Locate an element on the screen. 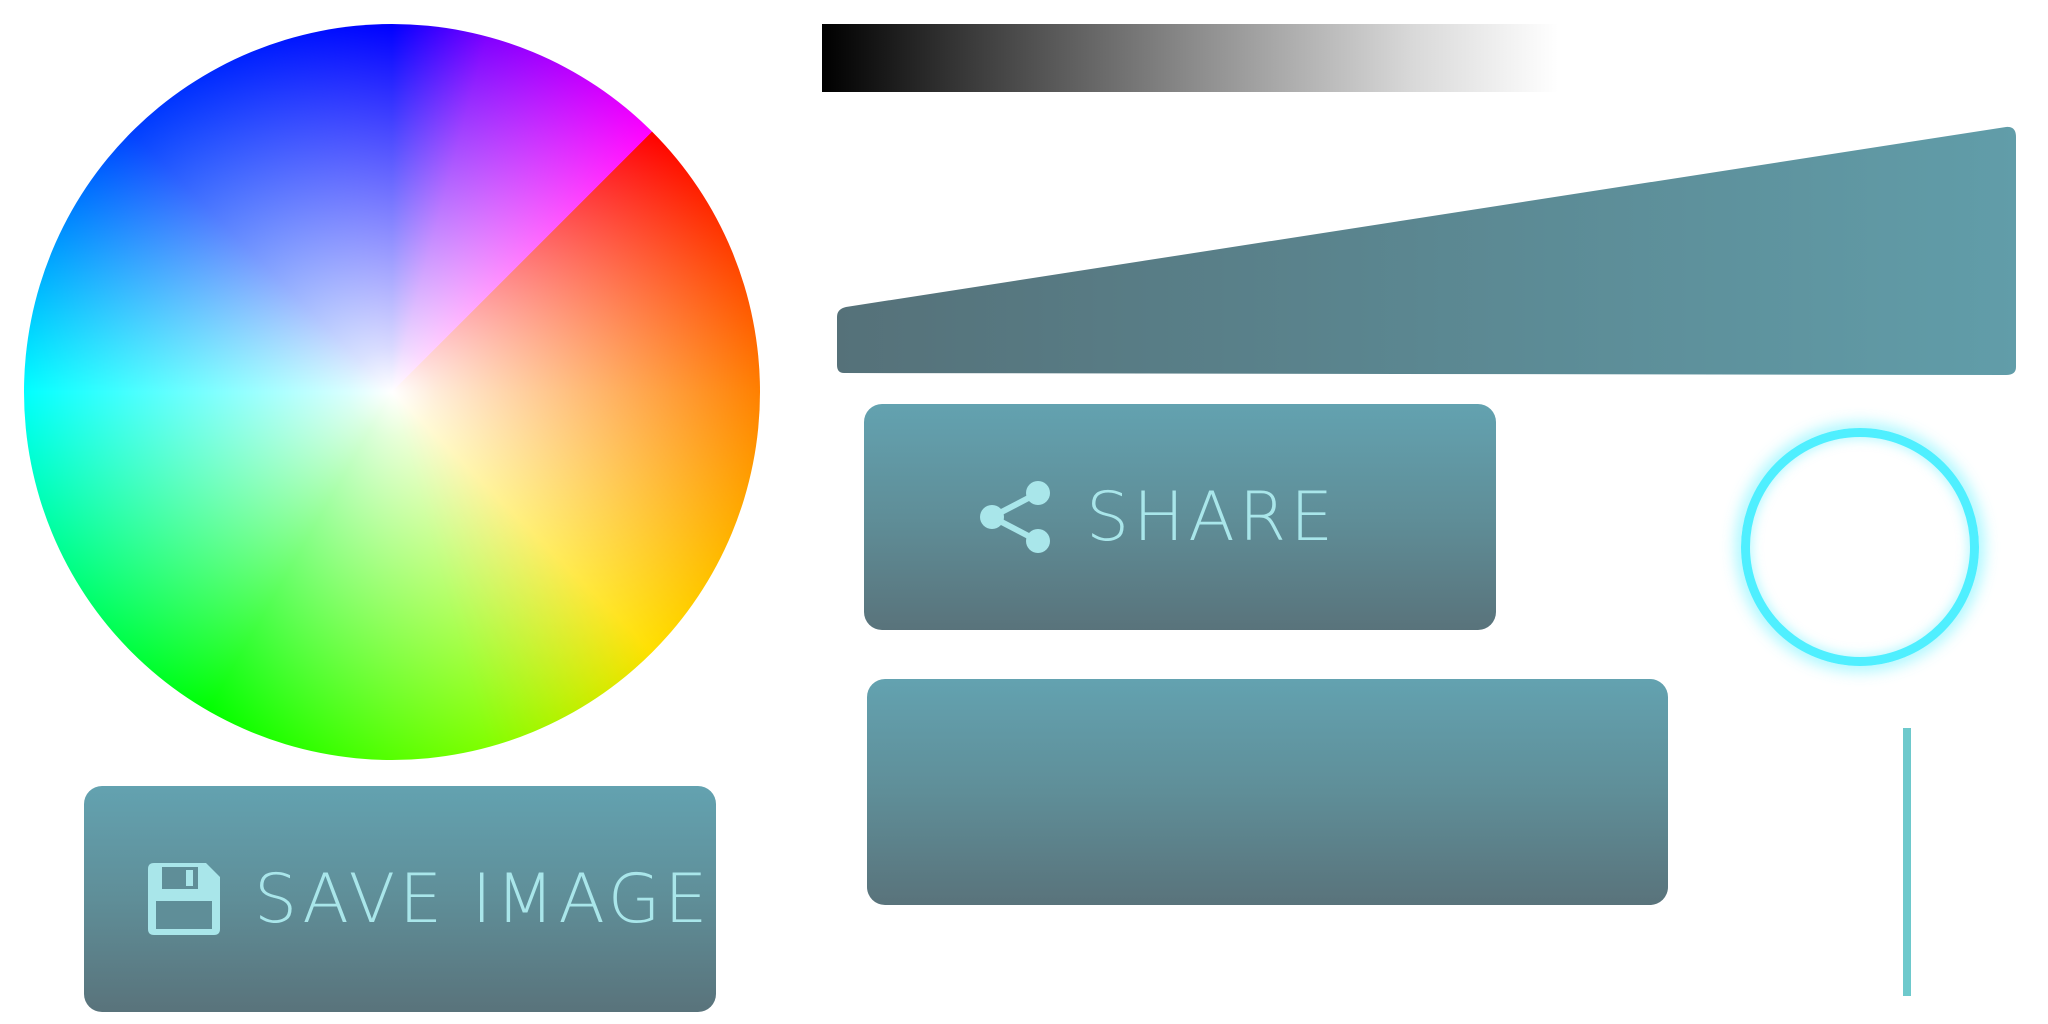 The width and height of the screenshot is (2048, 1024). save-image-button: SAVE IMAGE is located at coordinates (400, 899).